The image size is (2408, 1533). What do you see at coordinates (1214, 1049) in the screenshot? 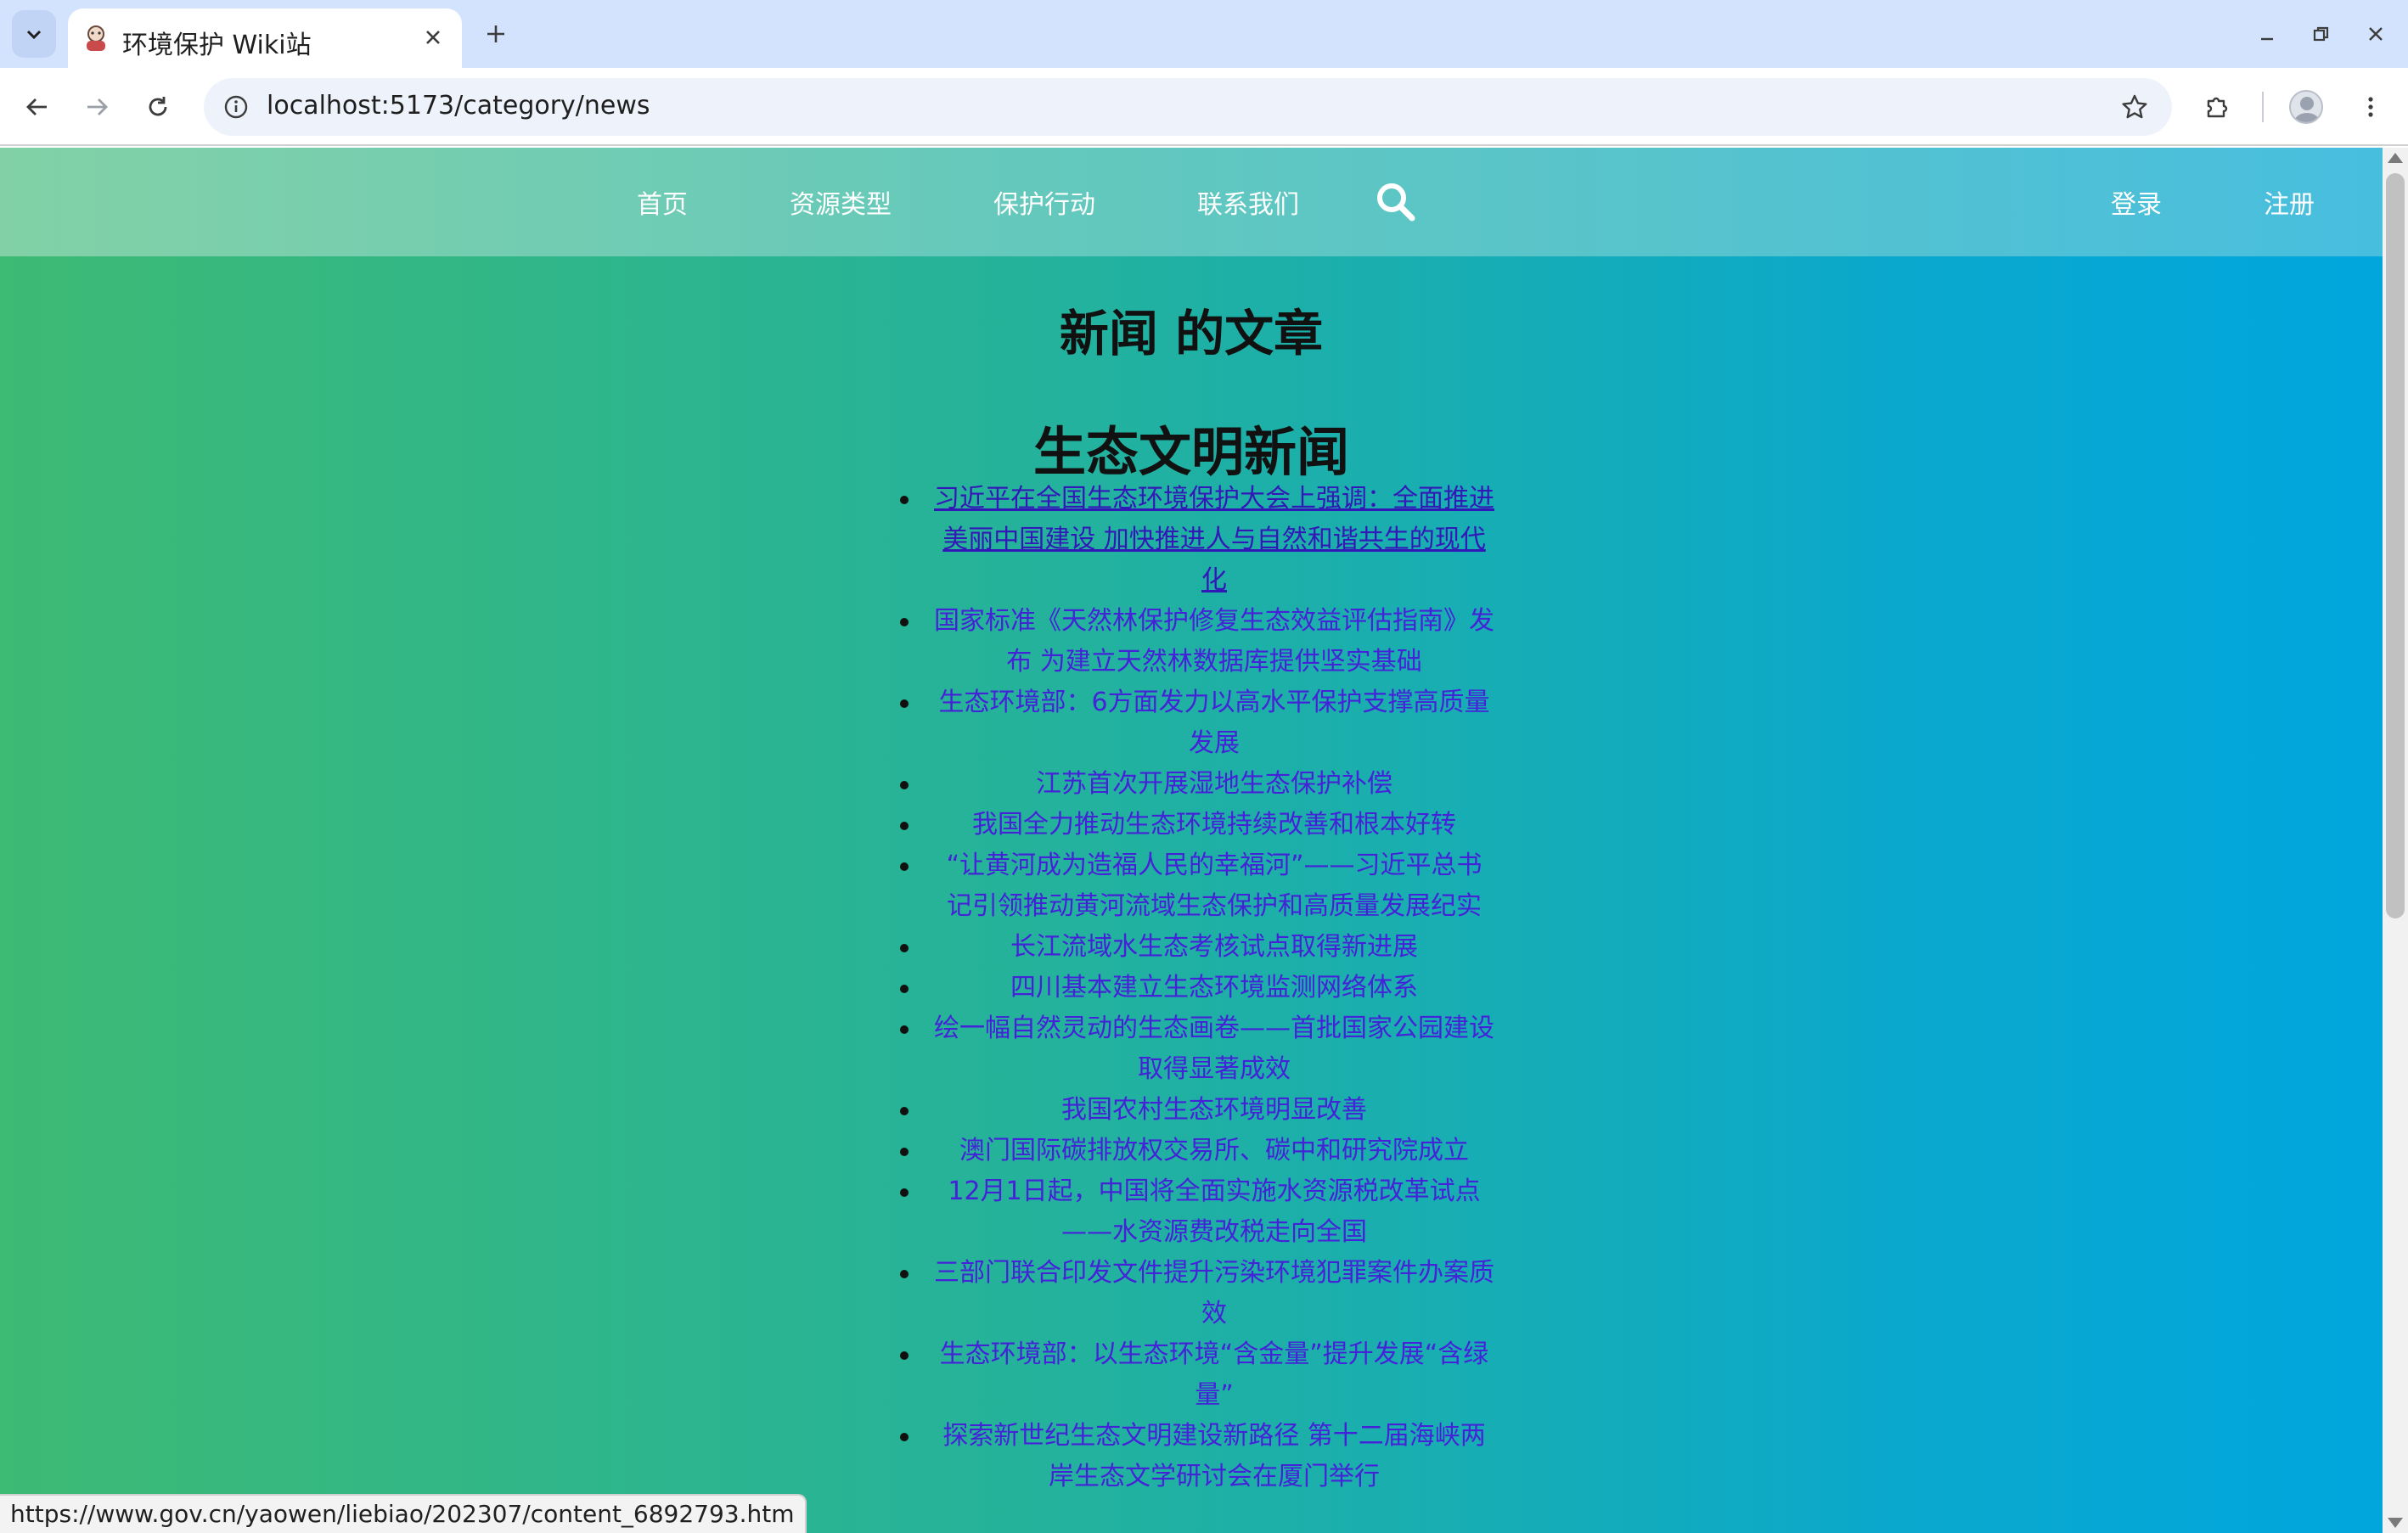
I see `article-link: 绘一幅自然灵动的生态画卷——首批国家公园建设取得显著成效` at bounding box center [1214, 1049].